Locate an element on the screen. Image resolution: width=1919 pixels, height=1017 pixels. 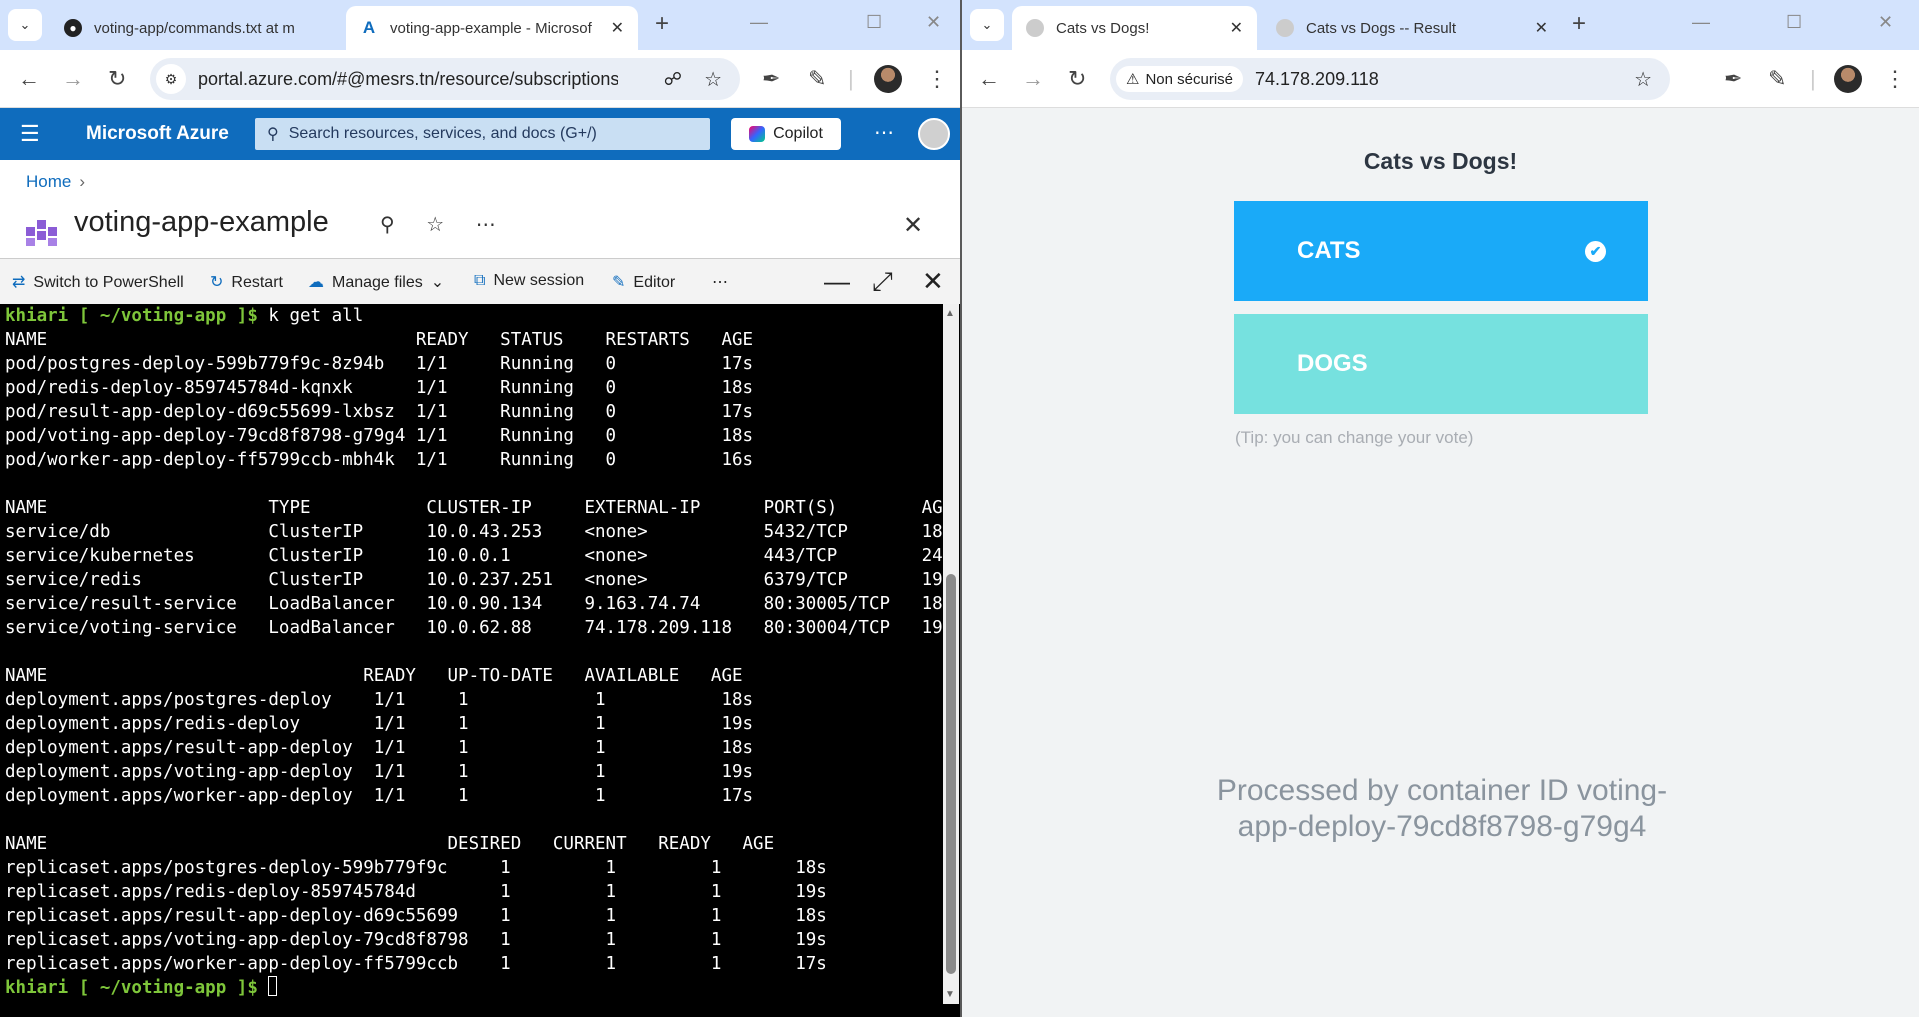
user-avatar is located at coordinates (934, 134).